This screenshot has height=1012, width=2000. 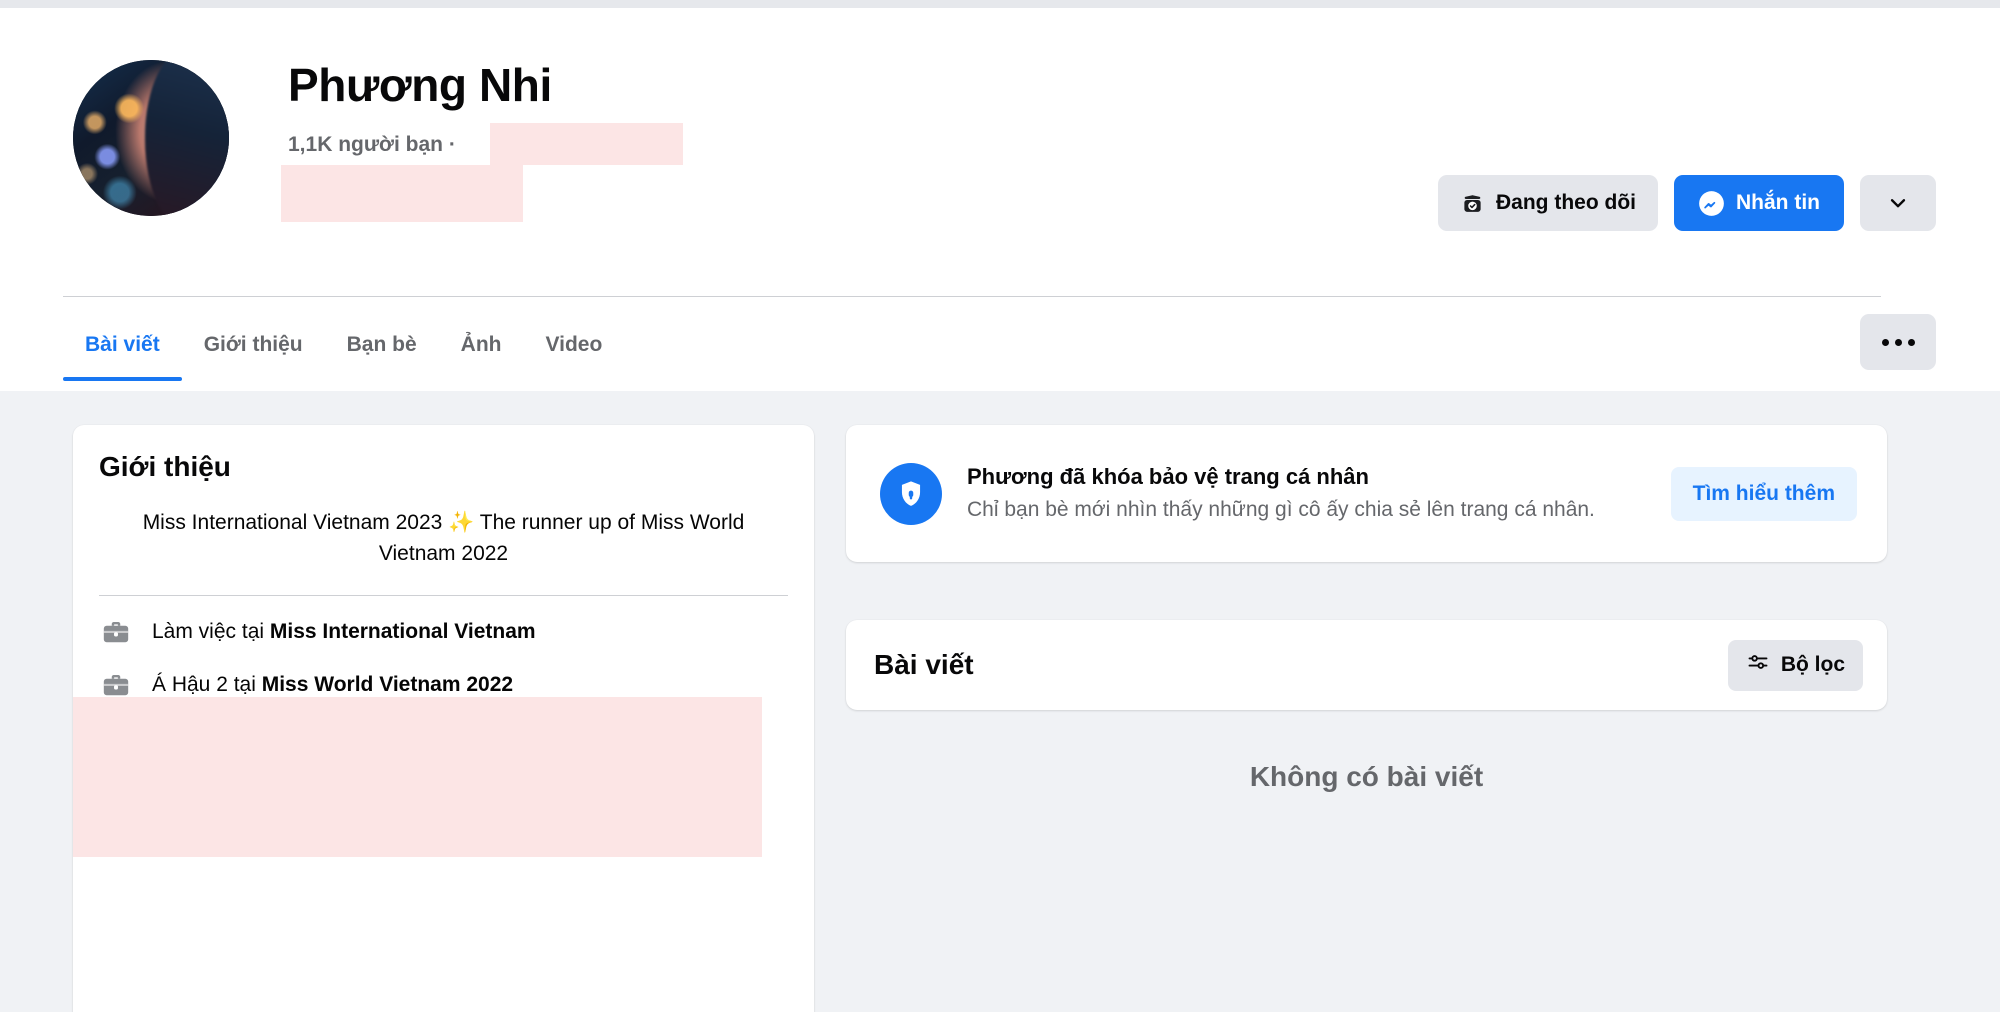 What do you see at coordinates (924, 664) in the screenshot?
I see `posts-section-title: Bài viết` at bounding box center [924, 664].